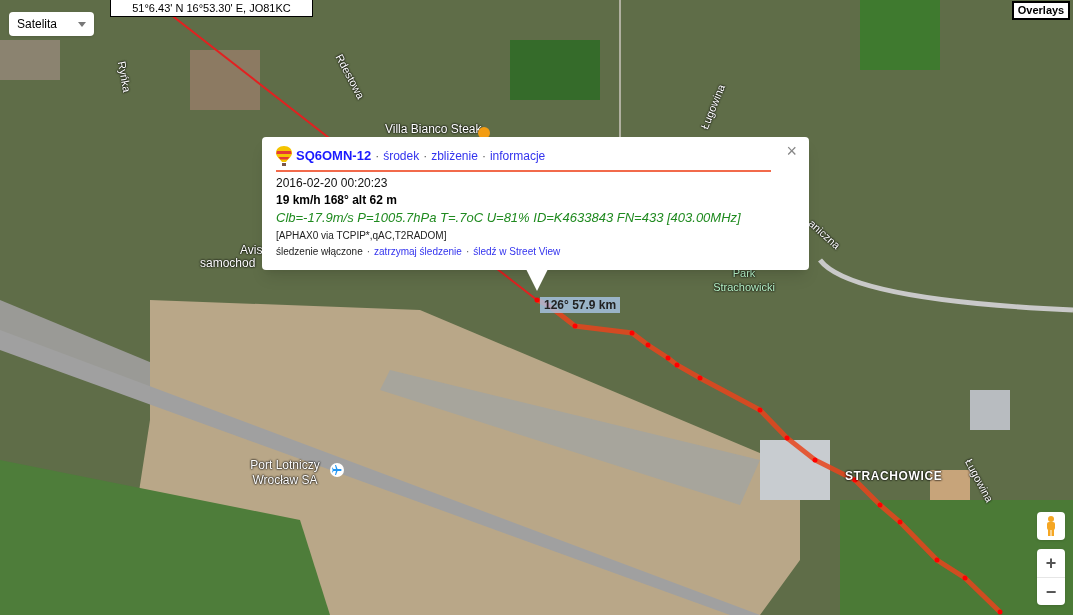  What do you see at coordinates (418, 252) in the screenshot?
I see `tracking-link: zatrzymaj śledzenie` at bounding box center [418, 252].